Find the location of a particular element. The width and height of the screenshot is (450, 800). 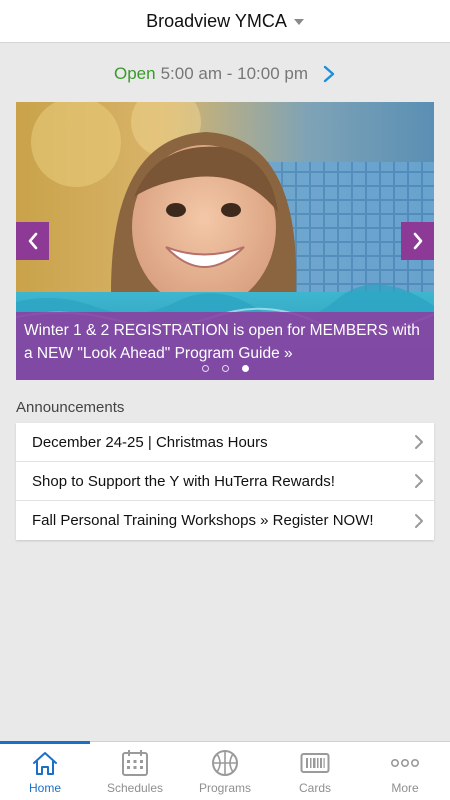

barcode-card-icon is located at coordinates (315, 763).